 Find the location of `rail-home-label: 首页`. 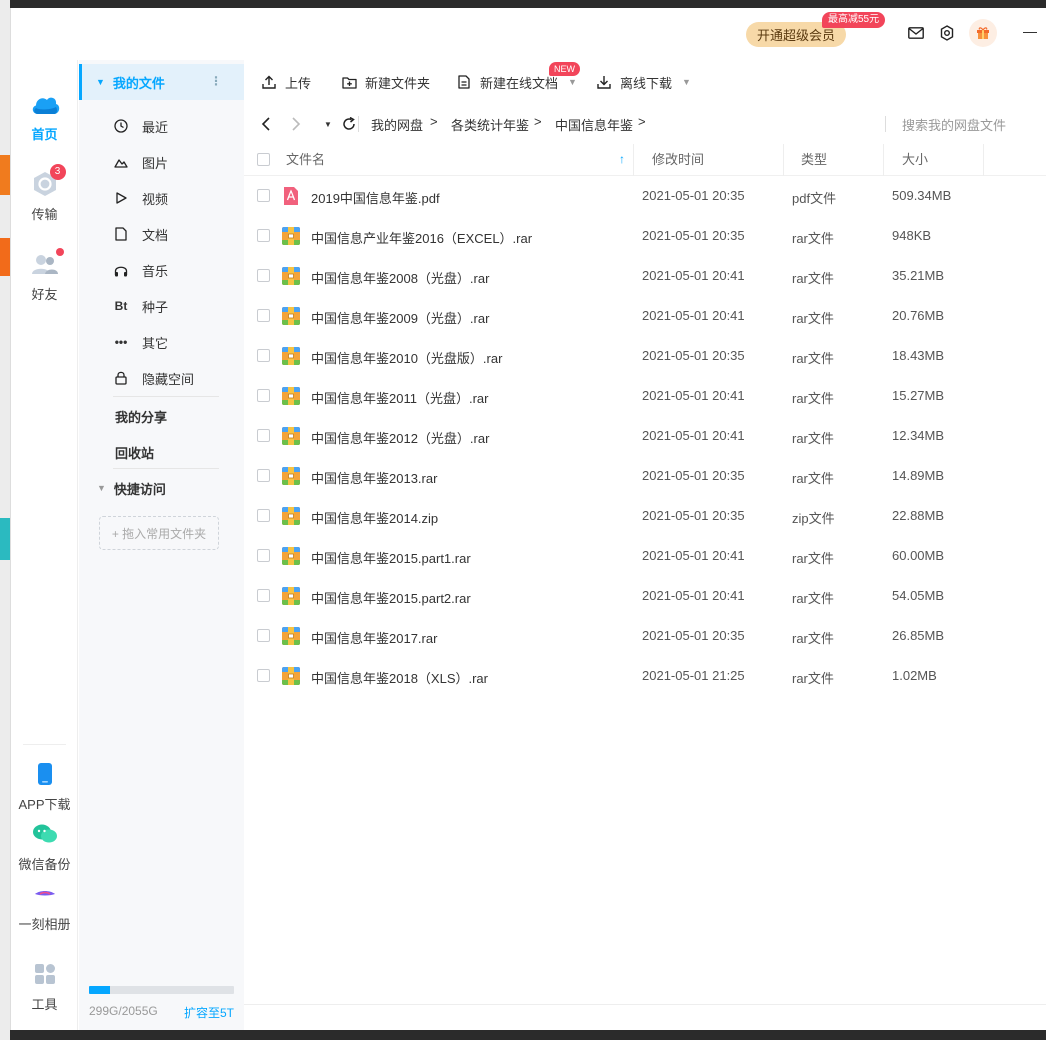

rail-home-label: 首页 is located at coordinates (44, 134).